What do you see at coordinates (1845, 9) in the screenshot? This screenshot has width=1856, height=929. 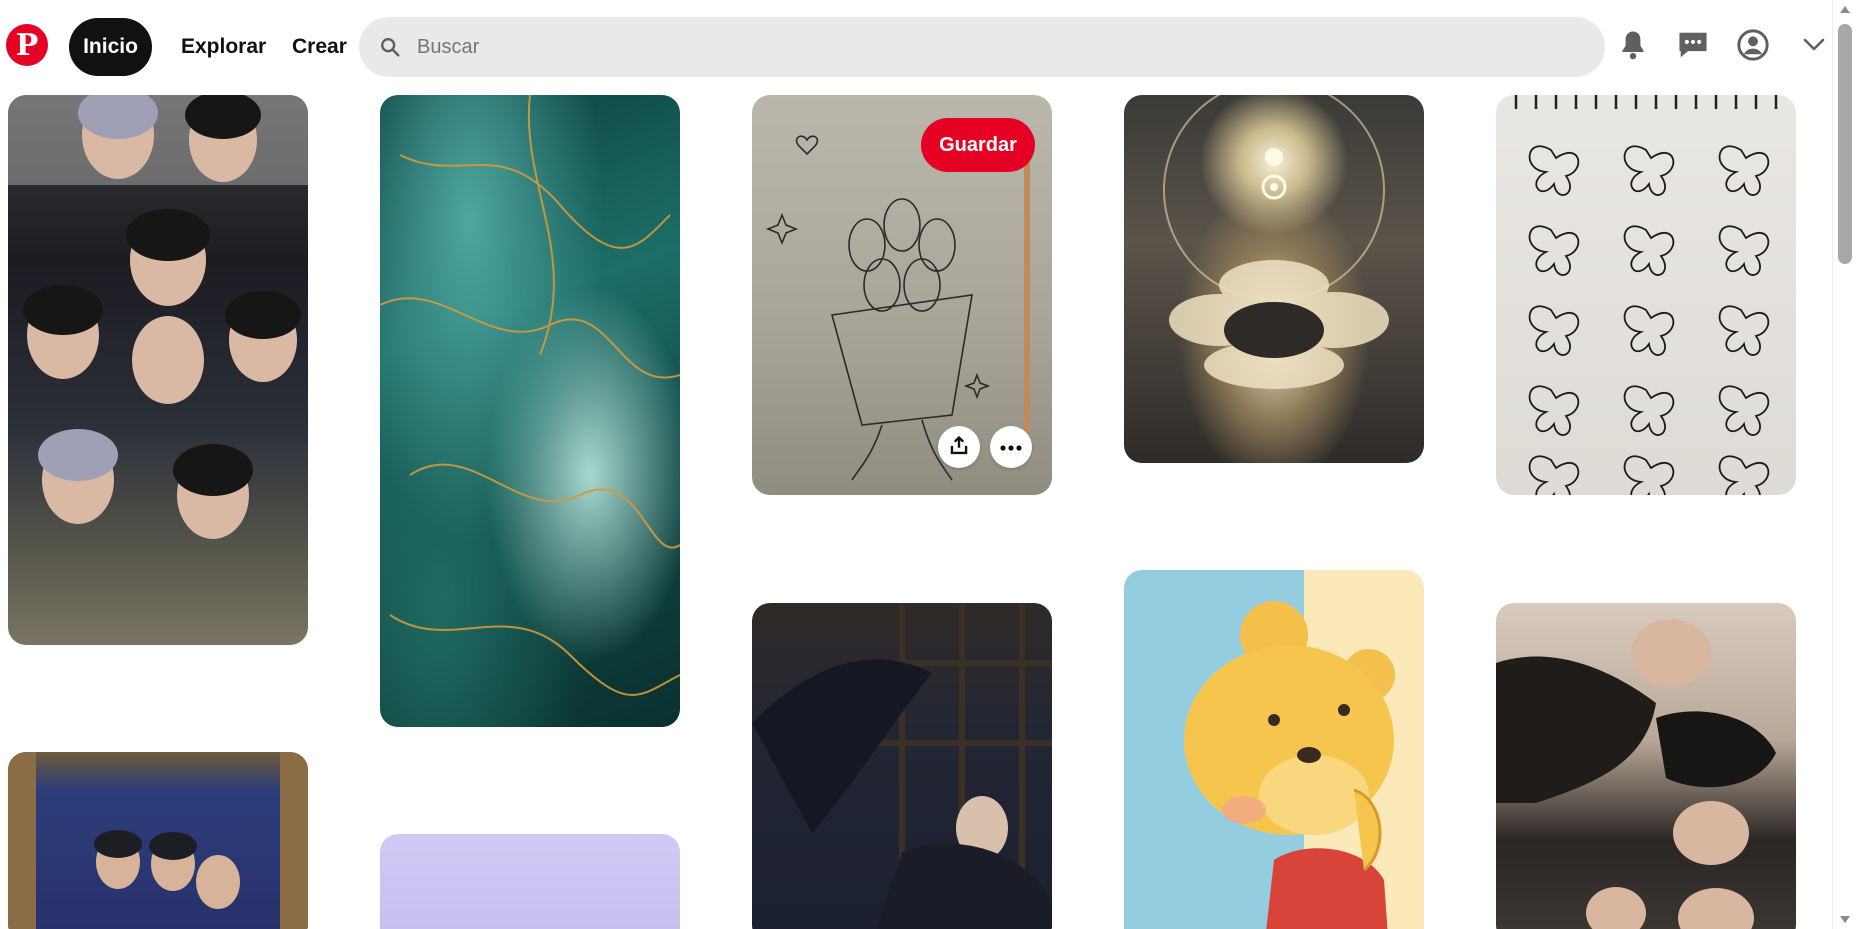 I see `scroll-up-arrow-icon` at bounding box center [1845, 9].